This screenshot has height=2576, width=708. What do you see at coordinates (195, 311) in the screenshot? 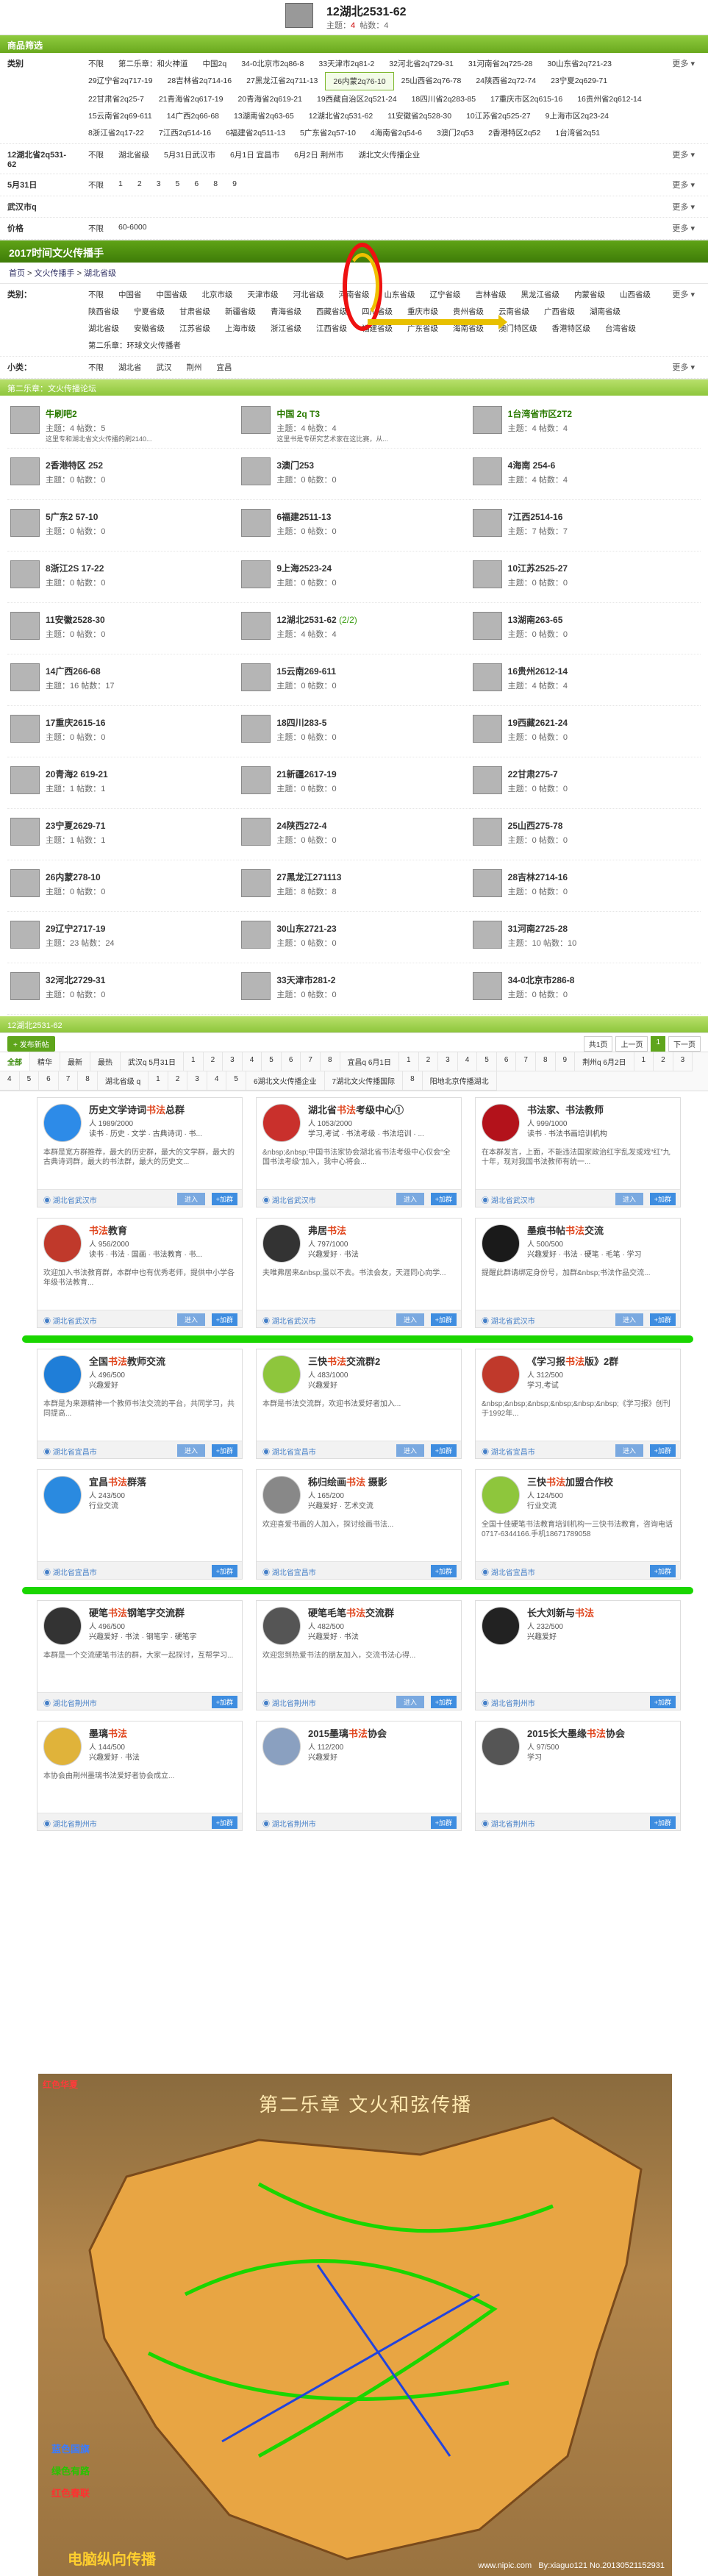
I see `filter-option: 甘肃省级` at bounding box center [195, 311].